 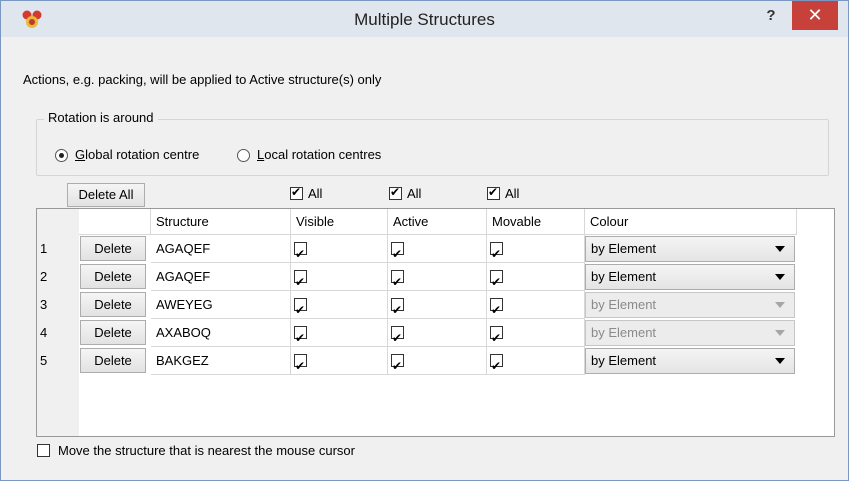 What do you see at coordinates (115, 222) in the screenshot?
I see `header-delete` at bounding box center [115, 222].